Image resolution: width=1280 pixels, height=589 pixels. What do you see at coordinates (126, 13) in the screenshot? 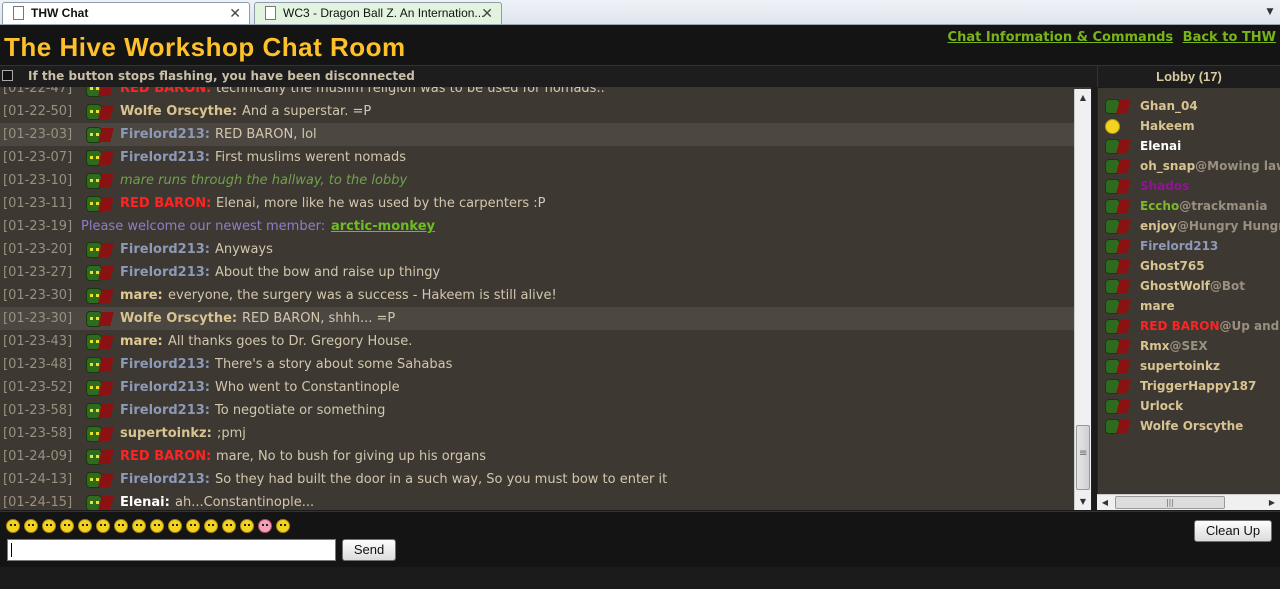
I see `tab-thw-chat: THW Chat ✕` at bounding box center [126, 13].